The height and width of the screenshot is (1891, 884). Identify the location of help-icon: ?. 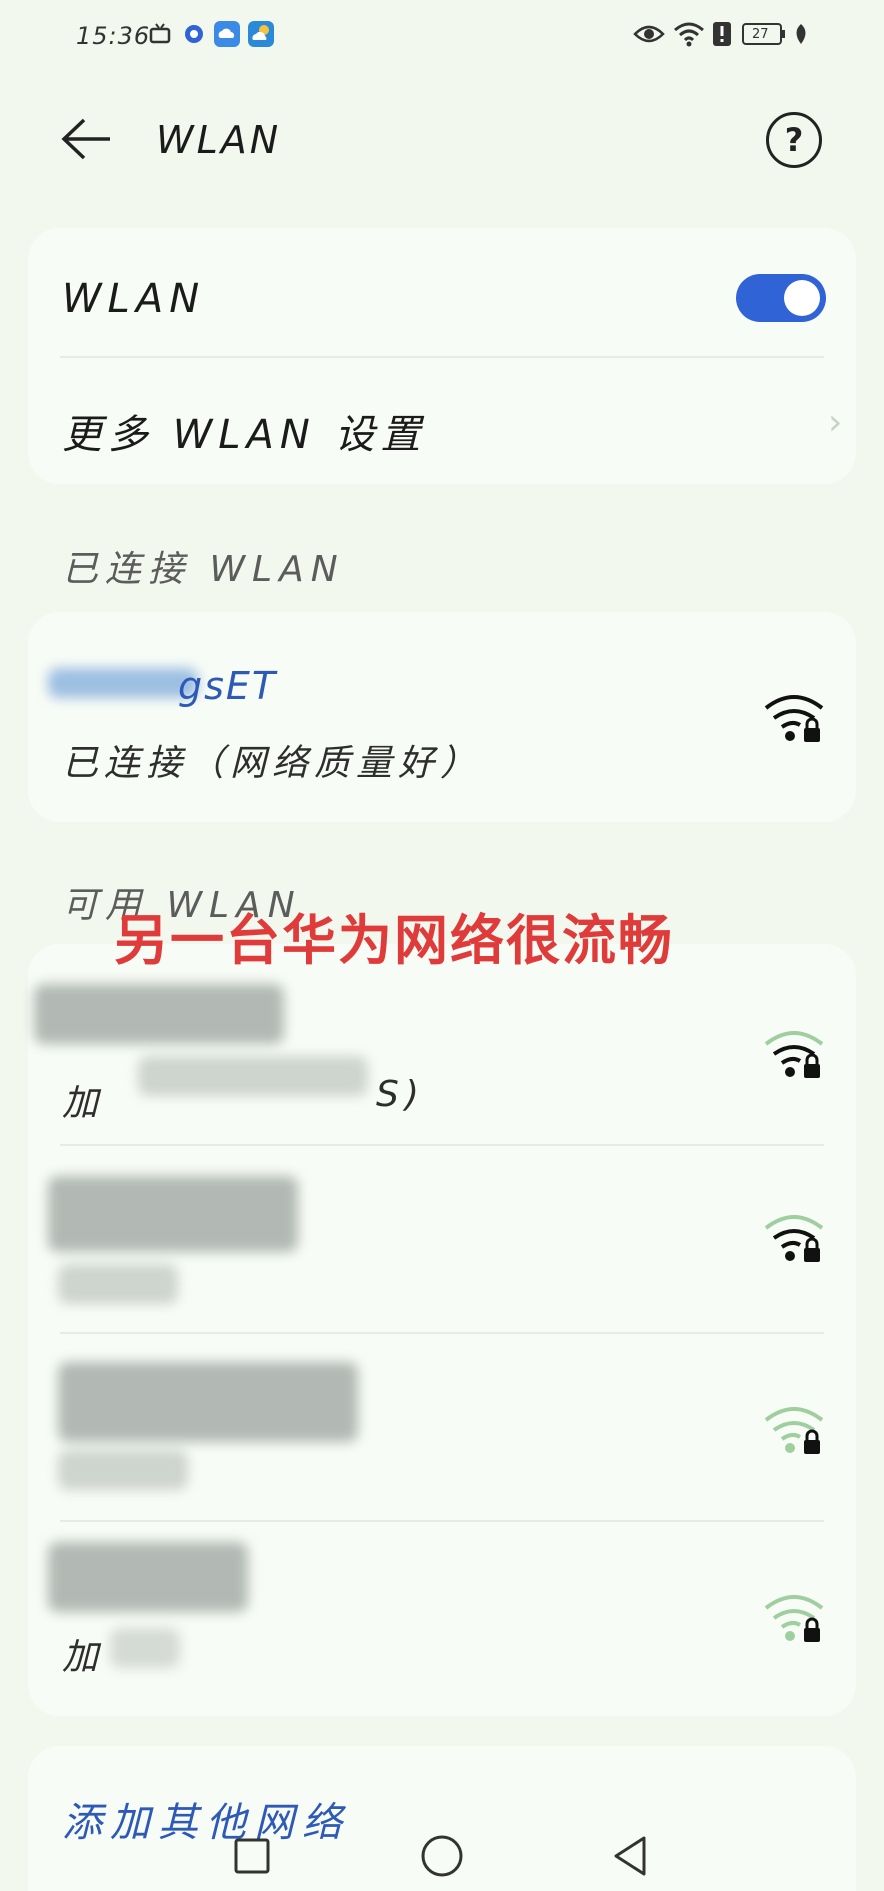
(794, 140).